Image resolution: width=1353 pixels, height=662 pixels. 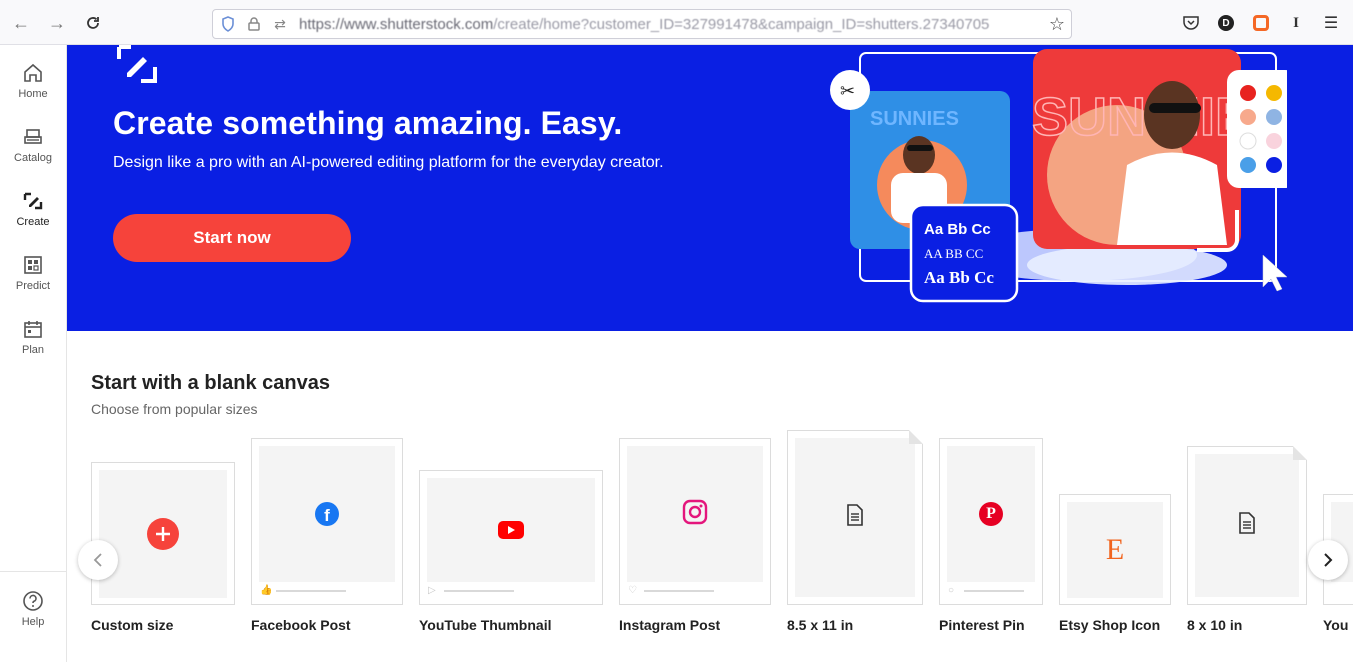 I want to click on help-icon, so click(x=33, y=601).